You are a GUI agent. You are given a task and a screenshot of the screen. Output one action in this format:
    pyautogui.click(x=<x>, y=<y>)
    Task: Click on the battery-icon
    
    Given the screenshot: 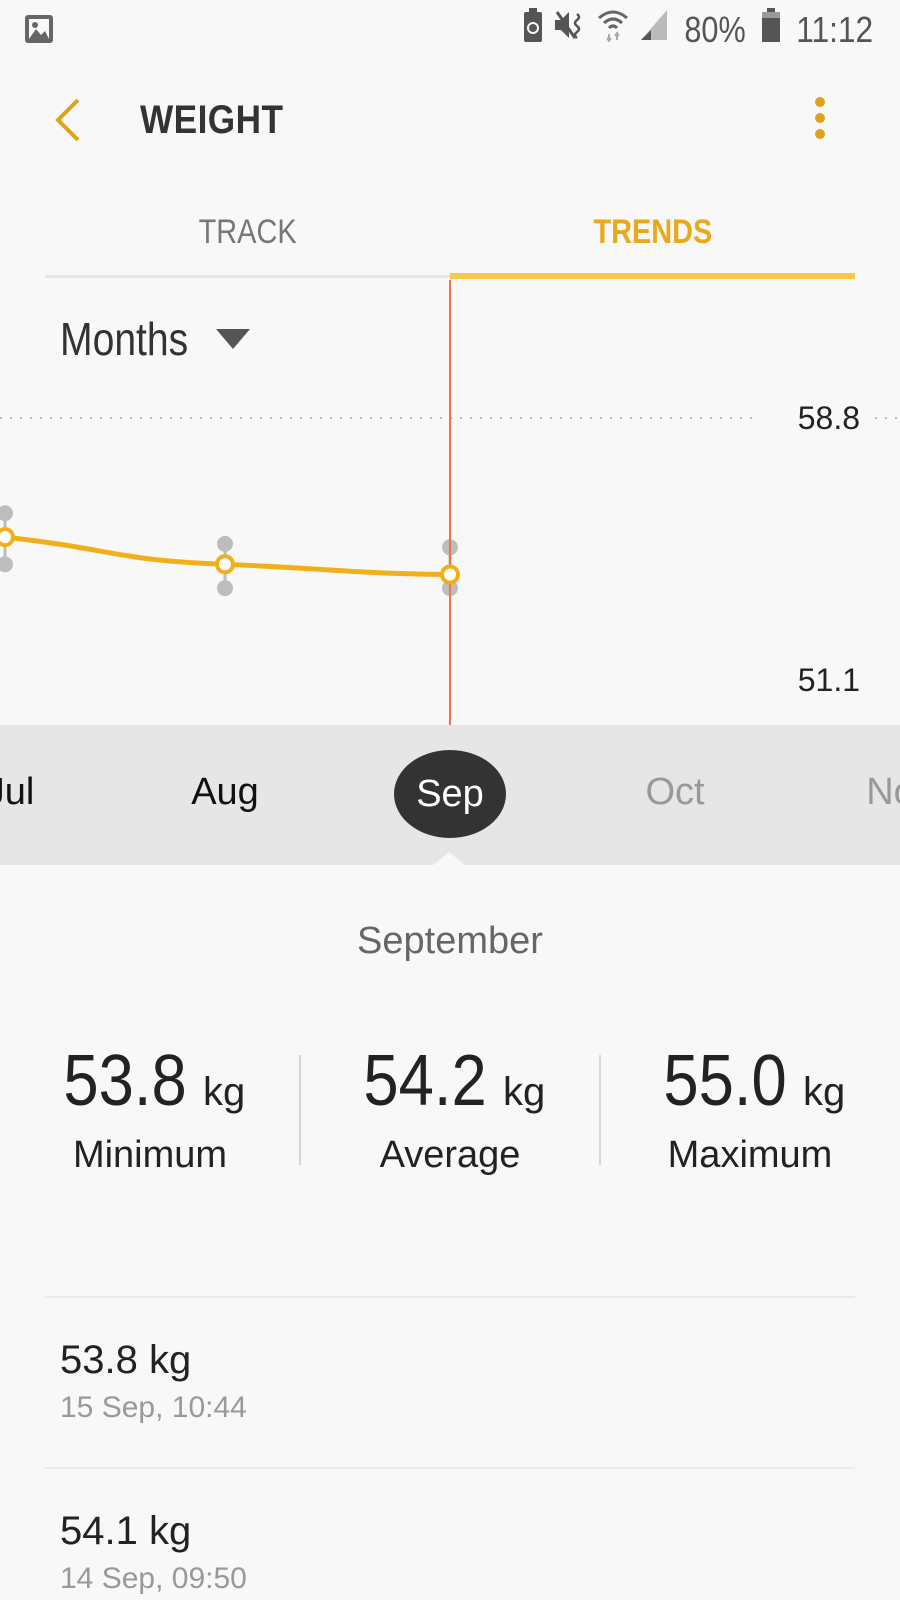 What is the action you would take?
    pyautogui.click(x=771, y=29)
    